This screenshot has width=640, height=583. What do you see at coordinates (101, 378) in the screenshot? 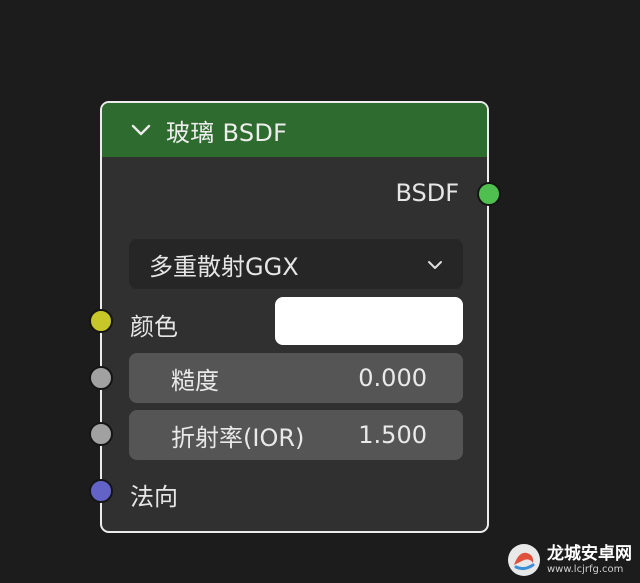
I see `input-socket-roughness` at bounding box center [101, 378].